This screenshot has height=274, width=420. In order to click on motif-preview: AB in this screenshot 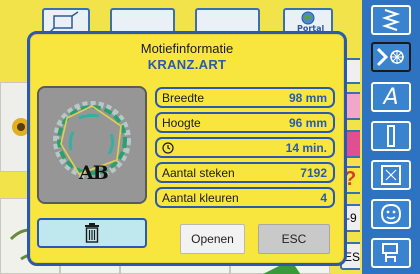, I will do `click(92, 145)`.